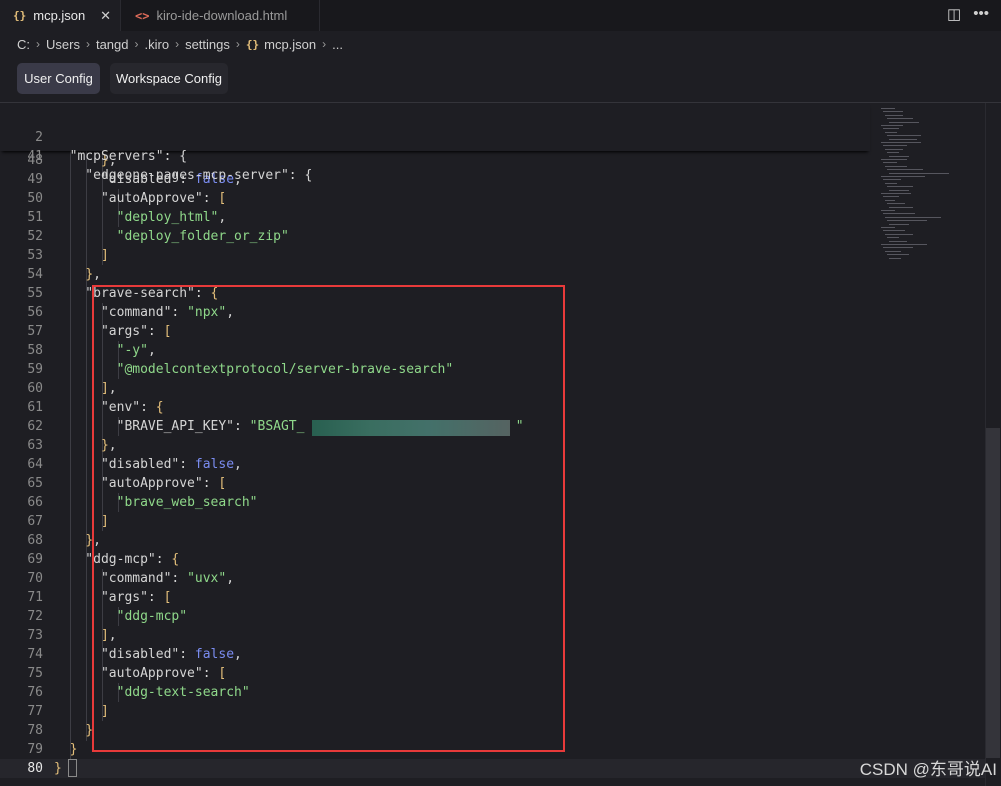 The height and width of the screenshot is (786, 1001). I want to click on breadcrumb-item: C:, so click(23, 44).